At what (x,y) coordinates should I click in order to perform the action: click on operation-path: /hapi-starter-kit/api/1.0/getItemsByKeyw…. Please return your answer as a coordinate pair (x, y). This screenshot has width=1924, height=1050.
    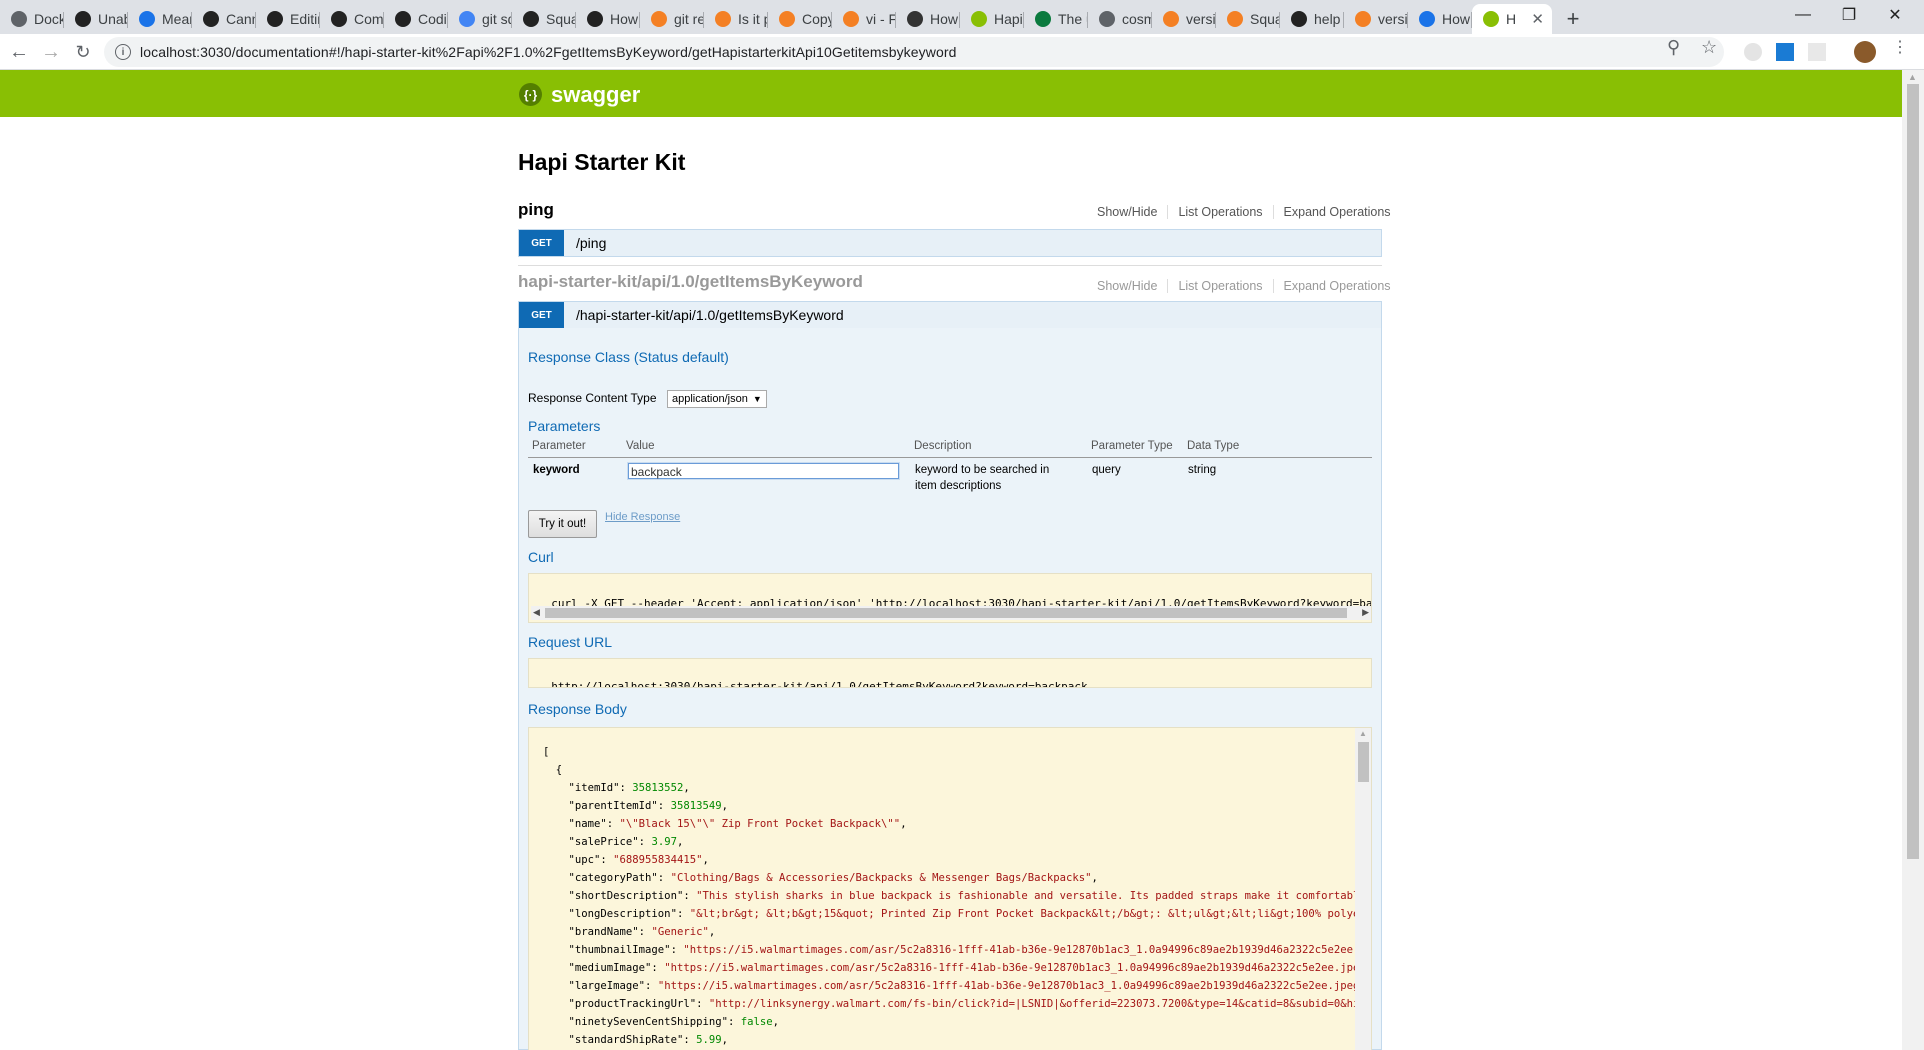
    Looking at the image, I should click on (710, 315).